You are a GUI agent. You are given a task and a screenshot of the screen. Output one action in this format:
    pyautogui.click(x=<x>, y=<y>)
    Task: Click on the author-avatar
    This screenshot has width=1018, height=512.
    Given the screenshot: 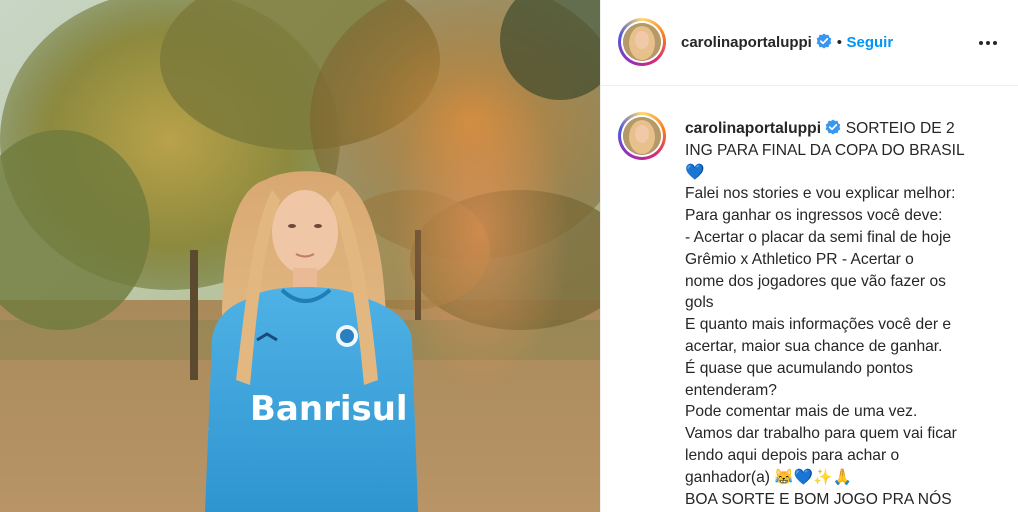 What is the action you would take?
    pyautogui.click(x=642, y=42)
    